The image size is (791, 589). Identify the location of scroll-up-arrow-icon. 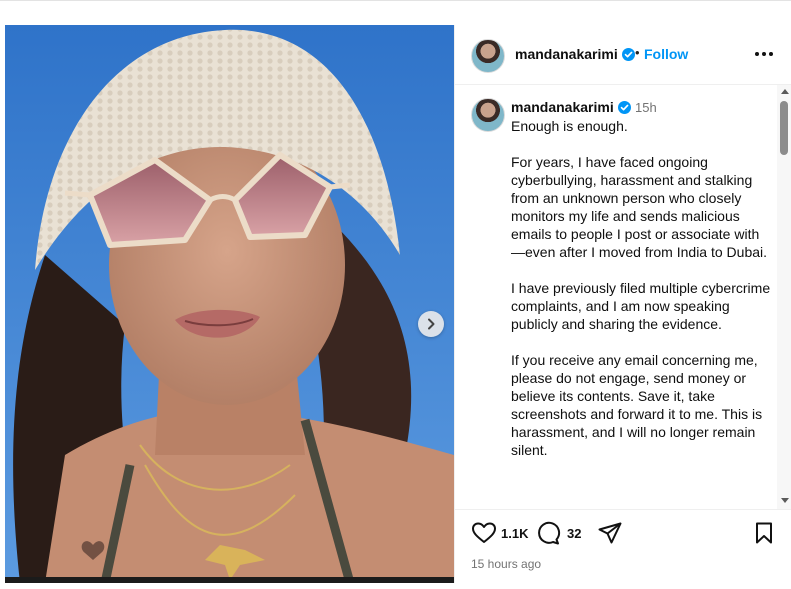
(785, 91).